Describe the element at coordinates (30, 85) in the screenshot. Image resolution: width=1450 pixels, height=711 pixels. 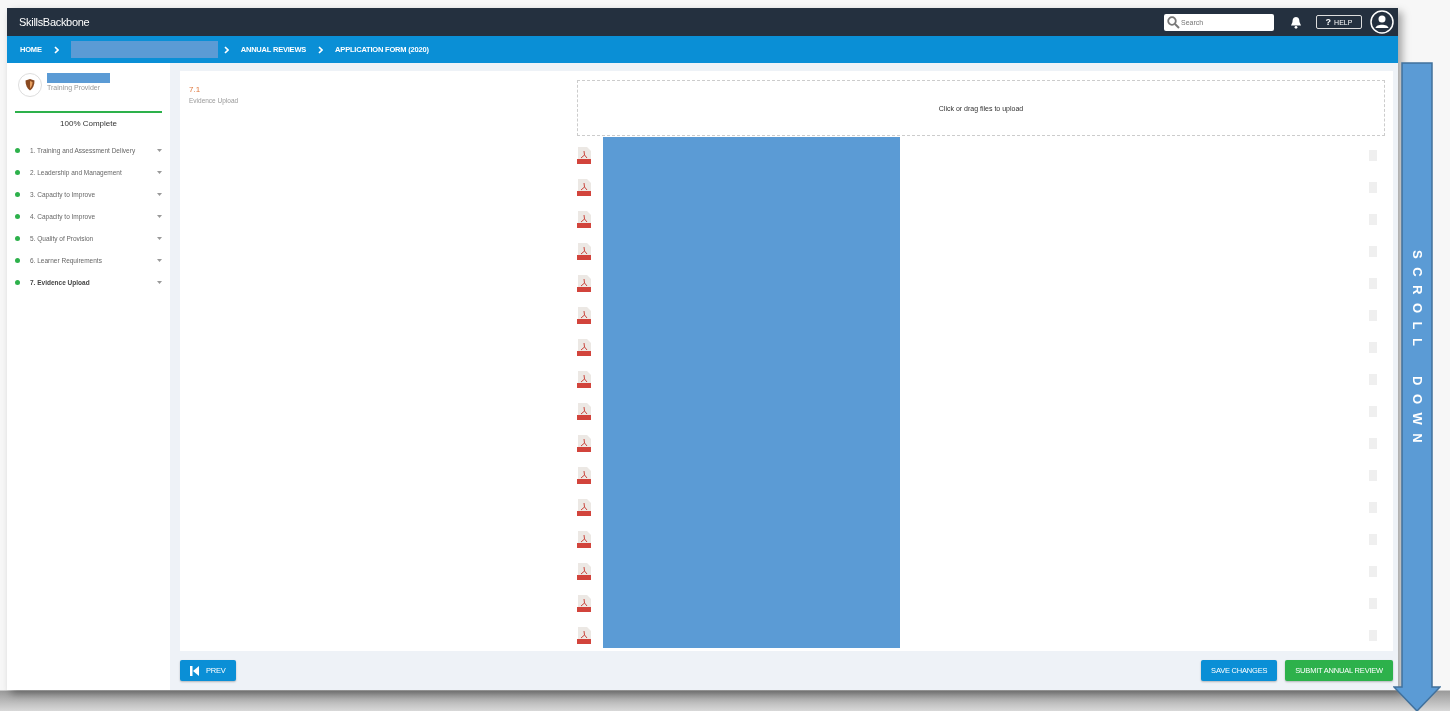
I see `shield-icon` at that location.